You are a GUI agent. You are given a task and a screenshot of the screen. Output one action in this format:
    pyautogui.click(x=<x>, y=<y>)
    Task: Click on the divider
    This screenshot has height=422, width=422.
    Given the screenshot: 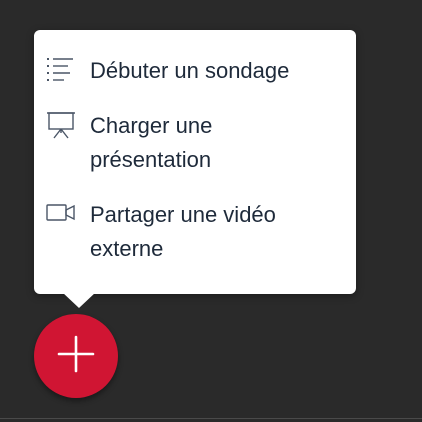 What is the action you would take?
    pyautogui.click(x=211, y=418)
    